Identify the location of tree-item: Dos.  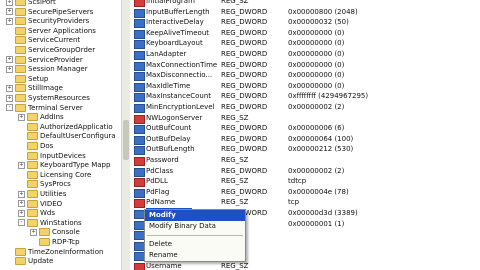
(35, 146).